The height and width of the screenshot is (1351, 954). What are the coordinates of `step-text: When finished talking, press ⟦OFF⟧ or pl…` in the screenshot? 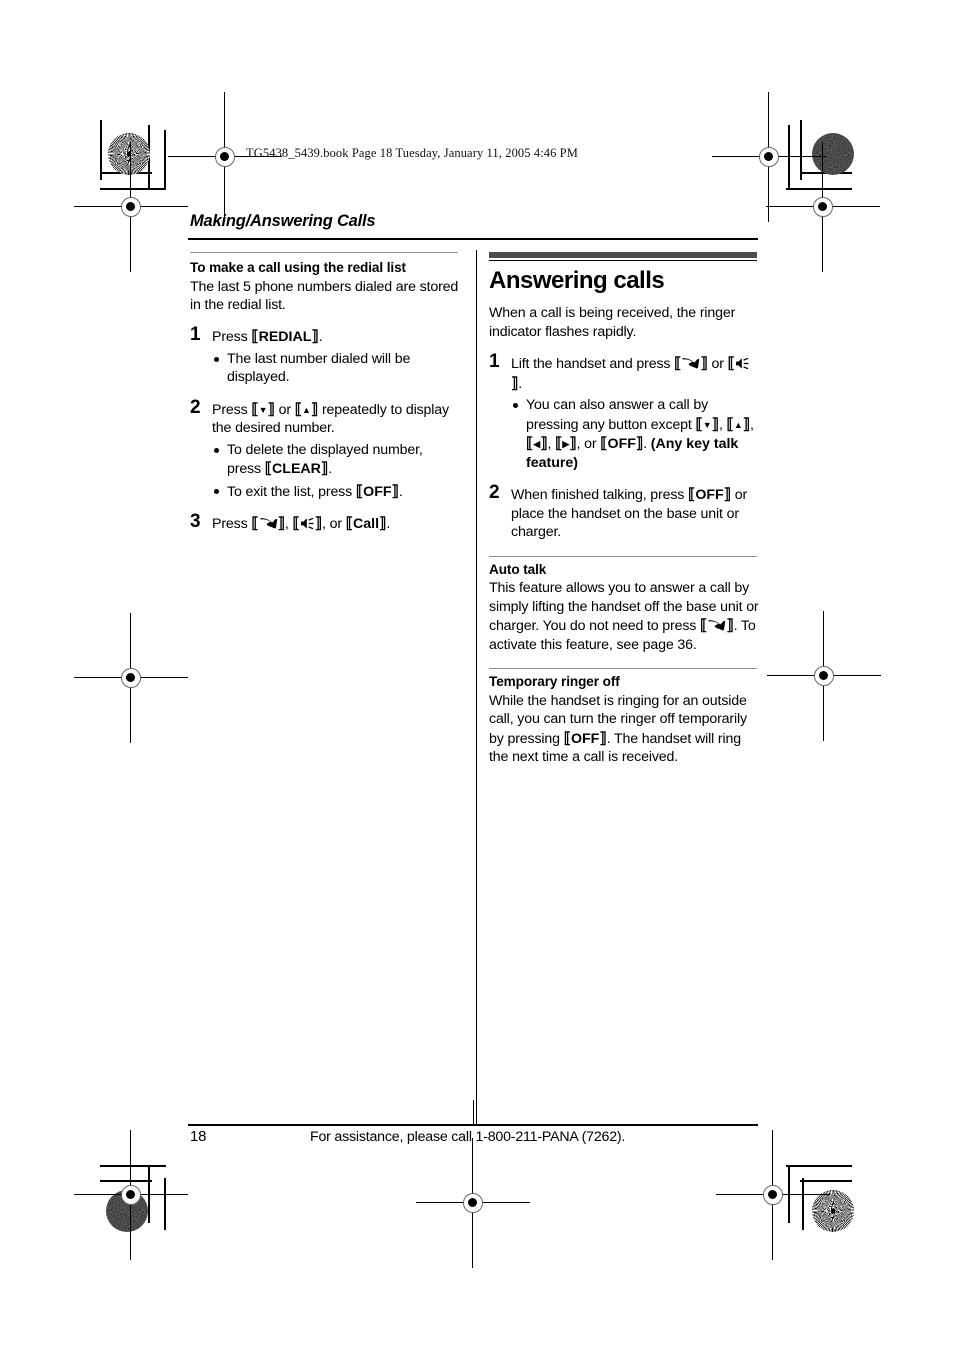 It's located at (635, 513).